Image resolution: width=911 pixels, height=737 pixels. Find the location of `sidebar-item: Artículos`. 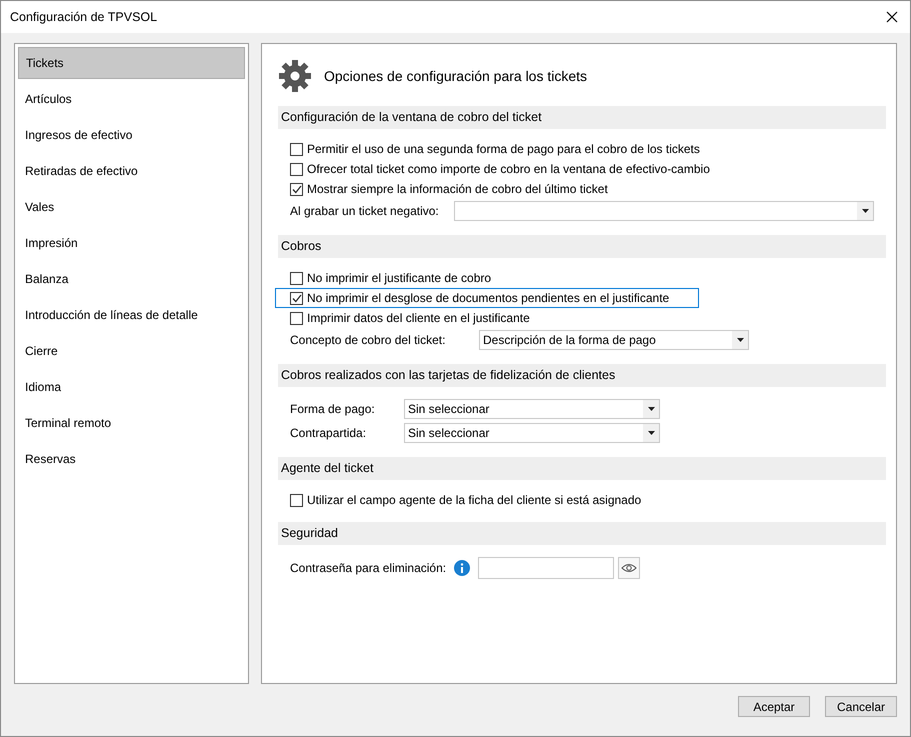

sidebar-item: Artículos is located at coordinates (131, 99).